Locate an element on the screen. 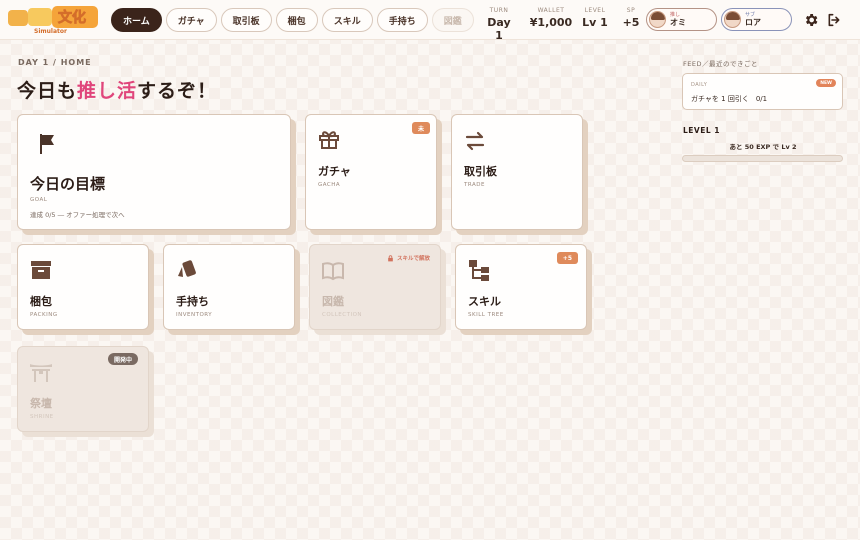 The height and width of the screenshot is (540, 860). level-next-text: あと 50 EXP で Lv 2 is located at coordinates (763, 147).